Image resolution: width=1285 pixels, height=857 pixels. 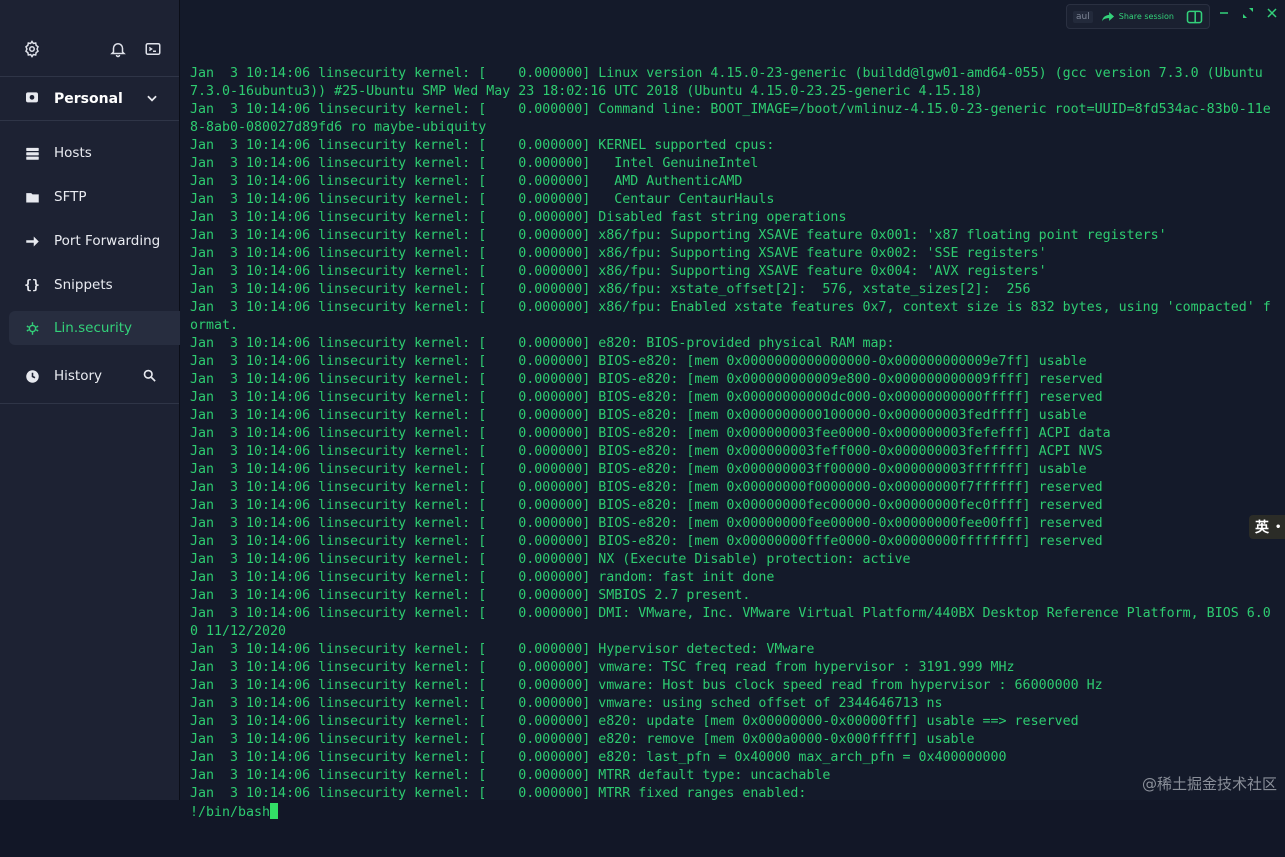 I want to click on minimize-icon, so click(x=1224, y=13).